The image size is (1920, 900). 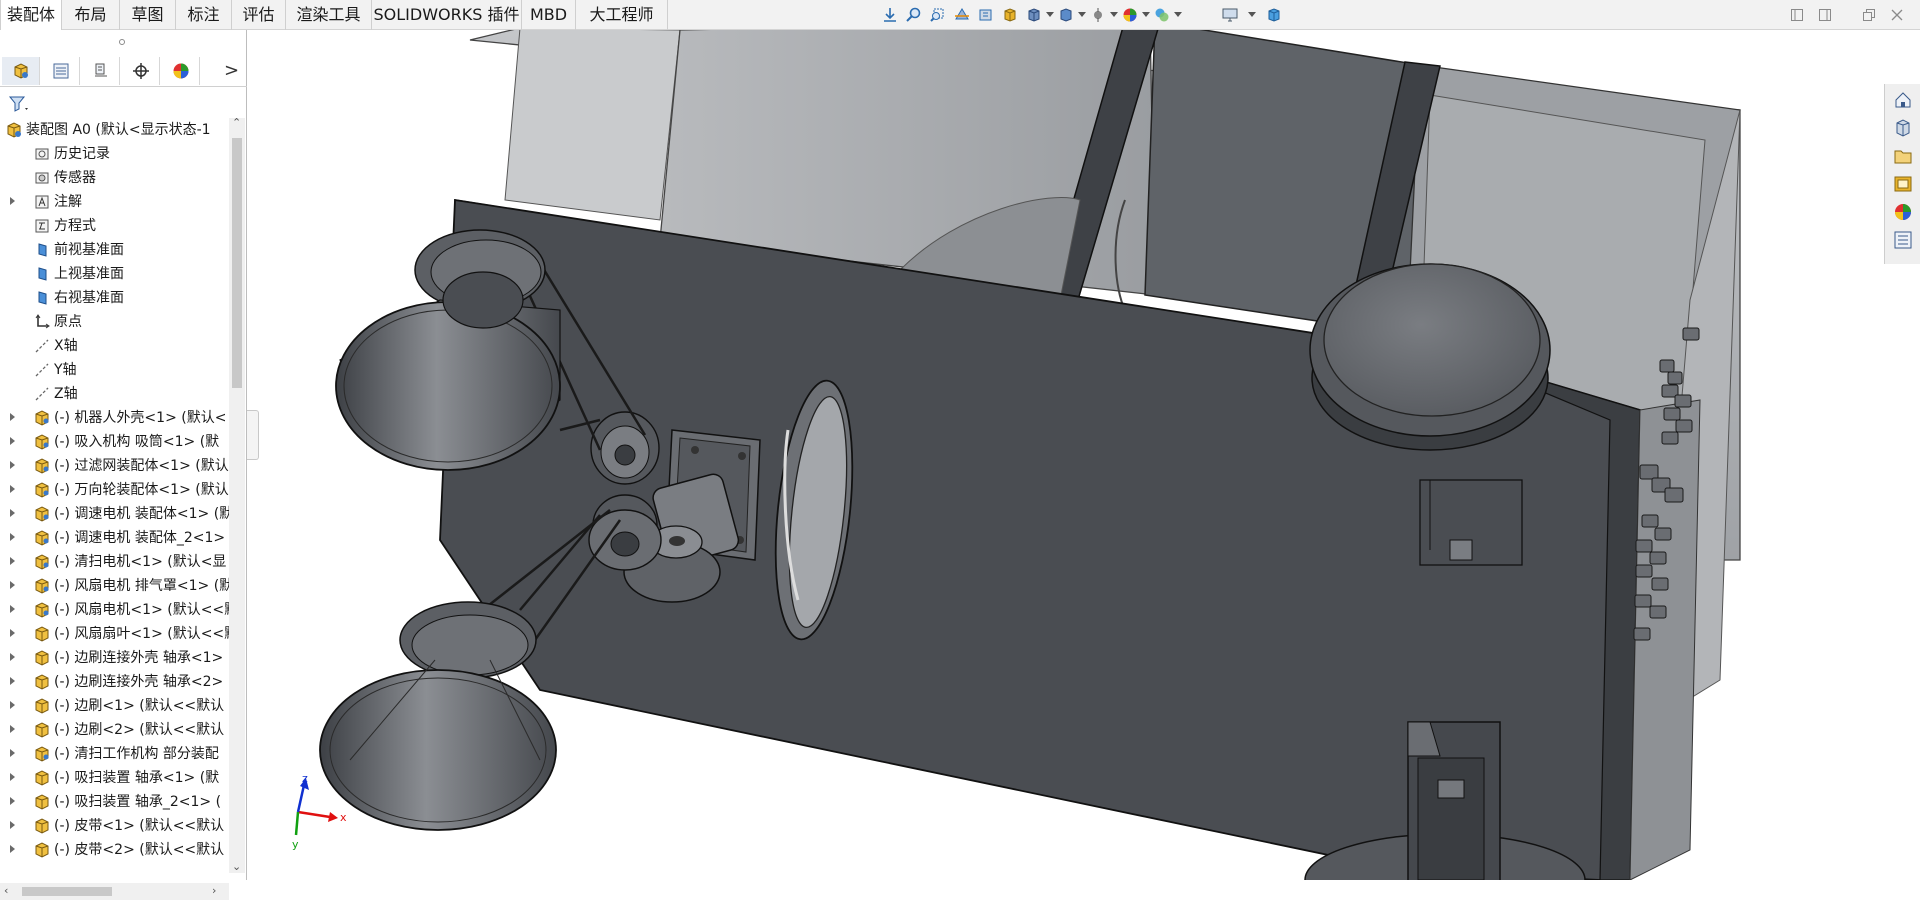 What do you see at coordinates (115, 826) in the screenshot?
I see `tree-item: (-) 皮带<1> (默认<<默认` at bounding box center [115, 826].